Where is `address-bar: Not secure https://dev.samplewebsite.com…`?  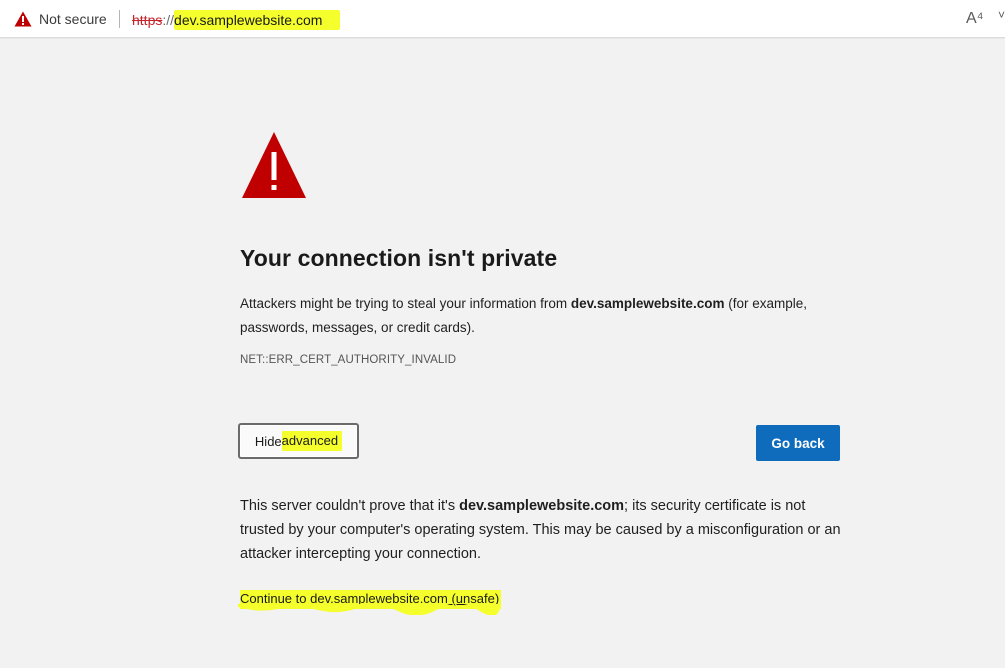
address-bar: Not secure https://dev.samplewebsite.com… is located at coordinates (502, 19).